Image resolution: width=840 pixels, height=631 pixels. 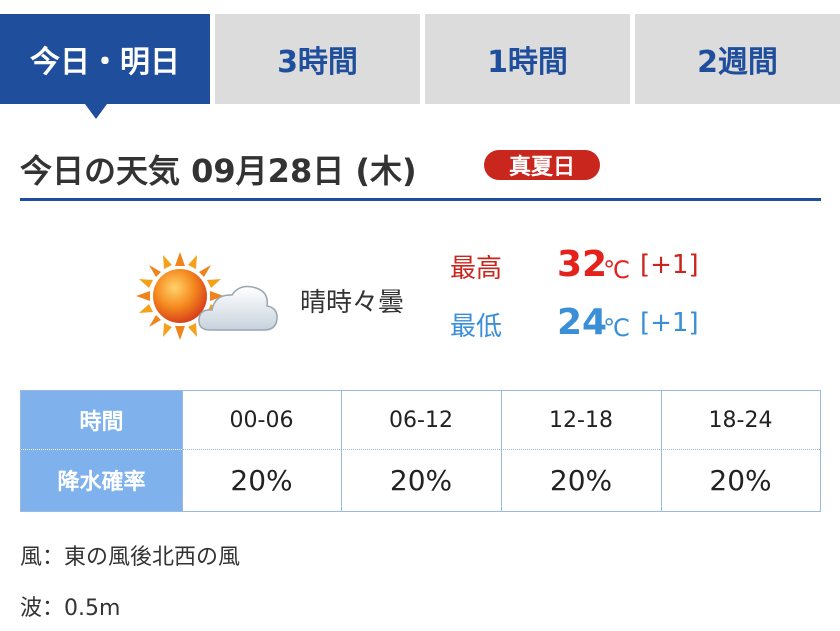 What do you see at coordinates (669, 265) in the screenshot?
I see `high-temp-diff: [+1]` at bounding box center [669, 265].